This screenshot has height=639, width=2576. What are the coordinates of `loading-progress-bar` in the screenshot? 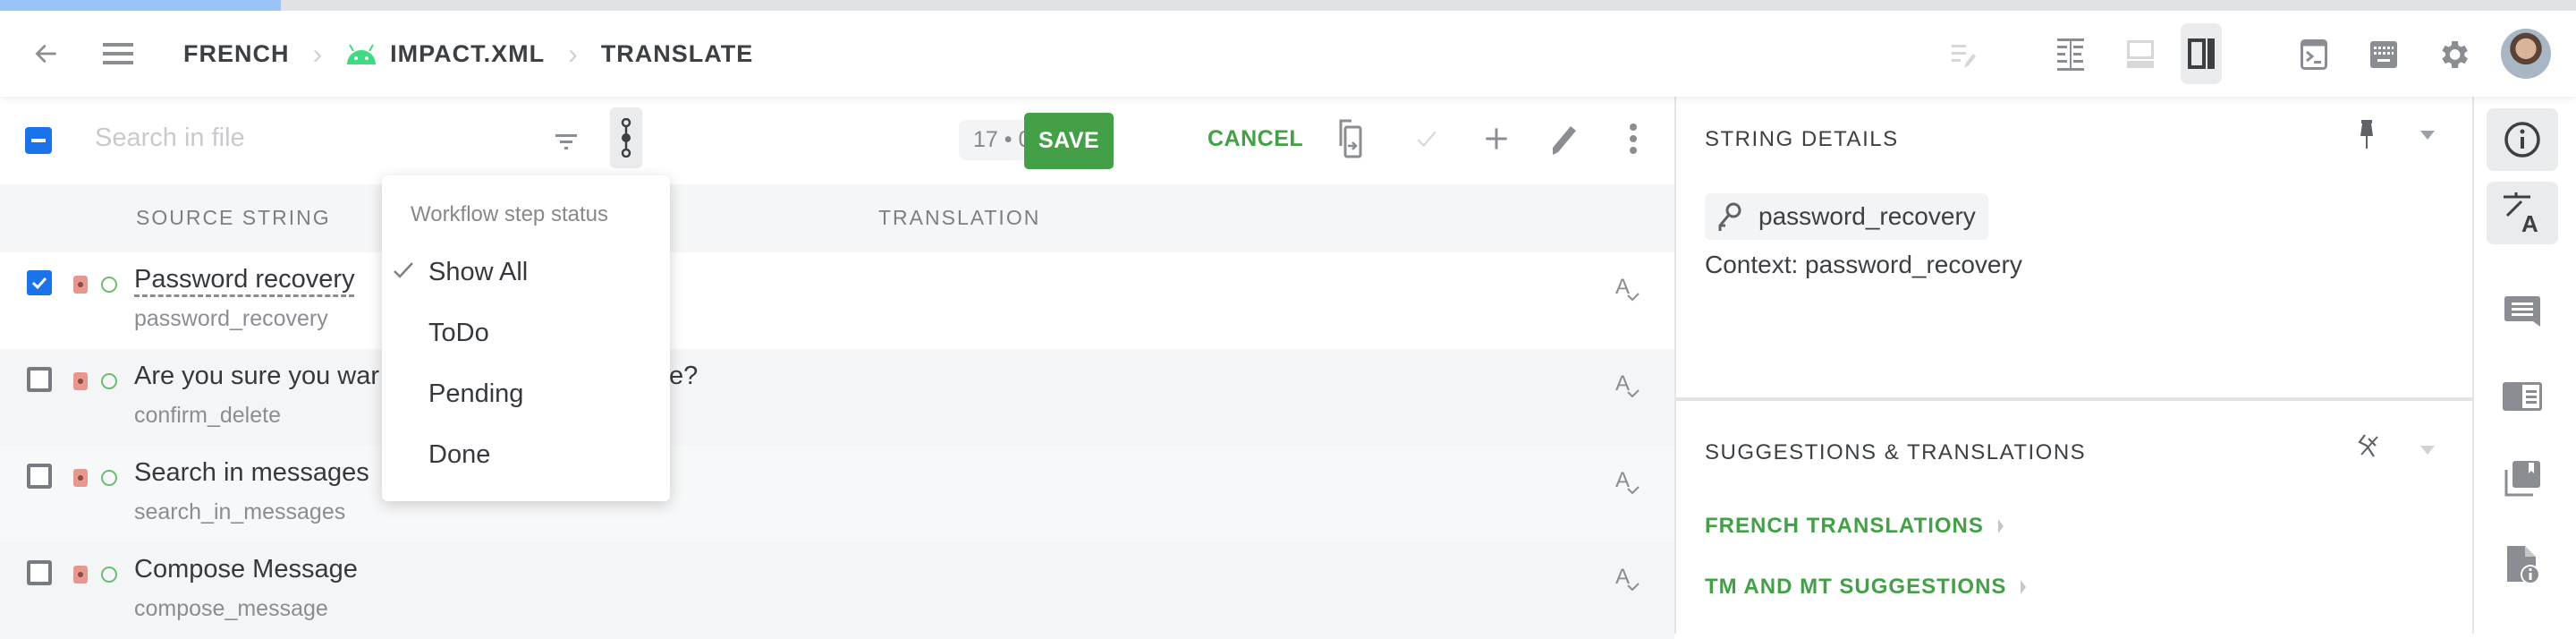 It's located at (1288, 5).